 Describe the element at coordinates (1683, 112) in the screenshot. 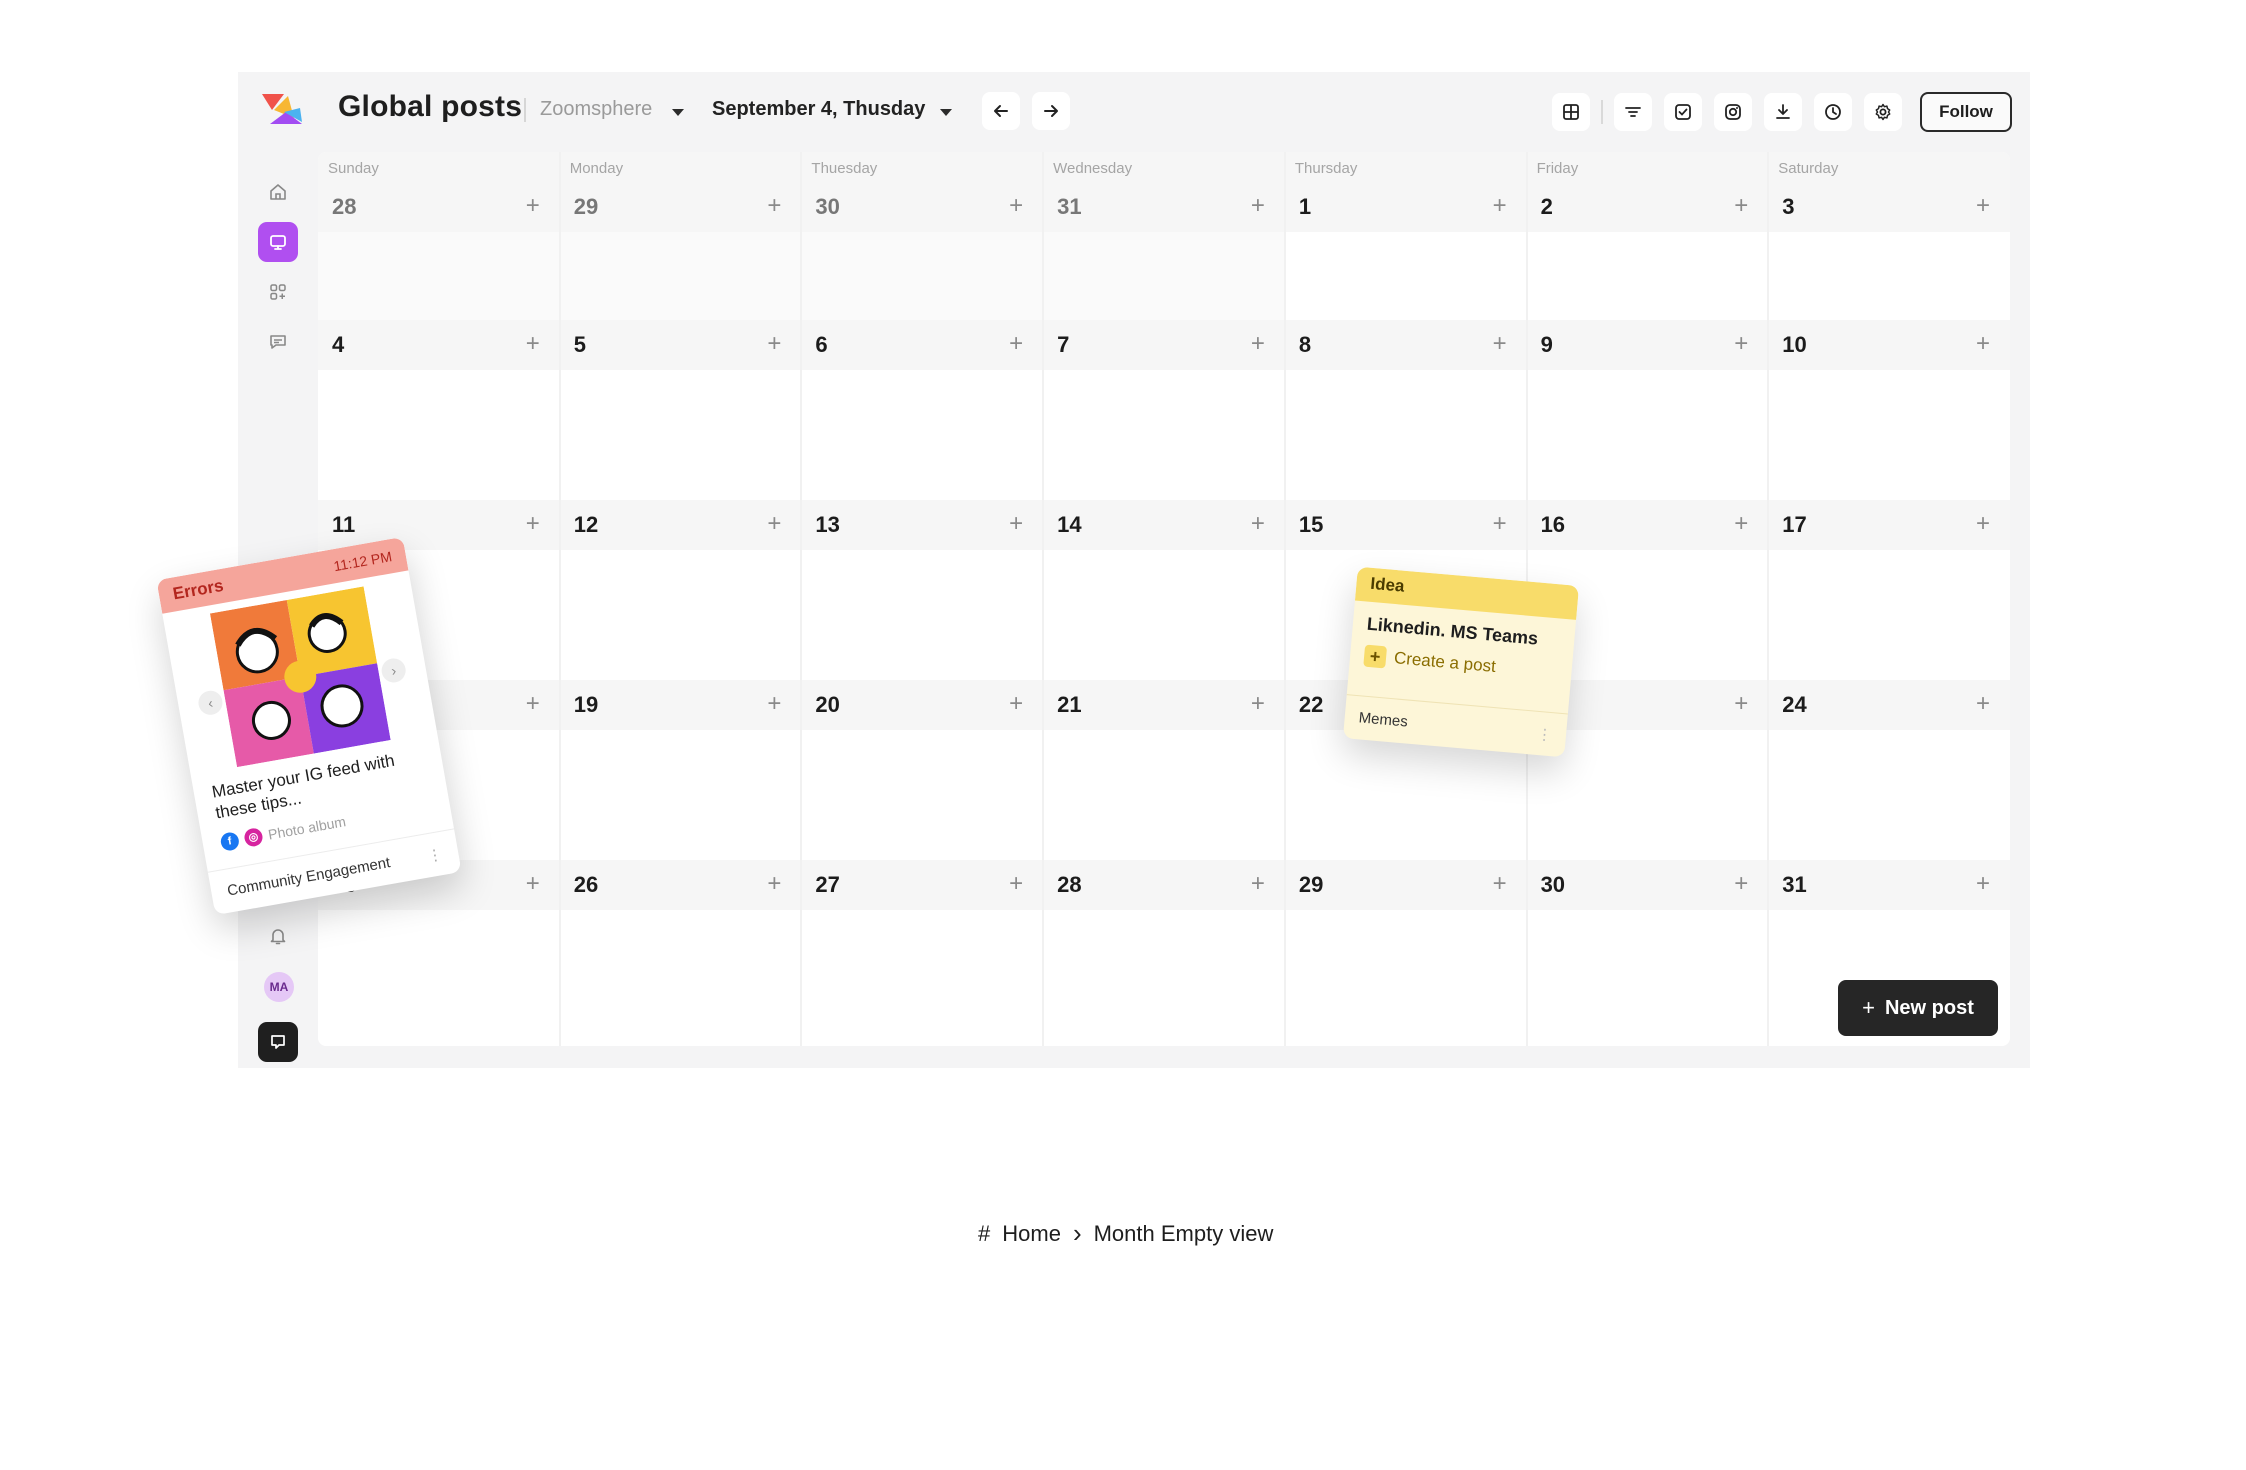

I see `approval-button` at that location.